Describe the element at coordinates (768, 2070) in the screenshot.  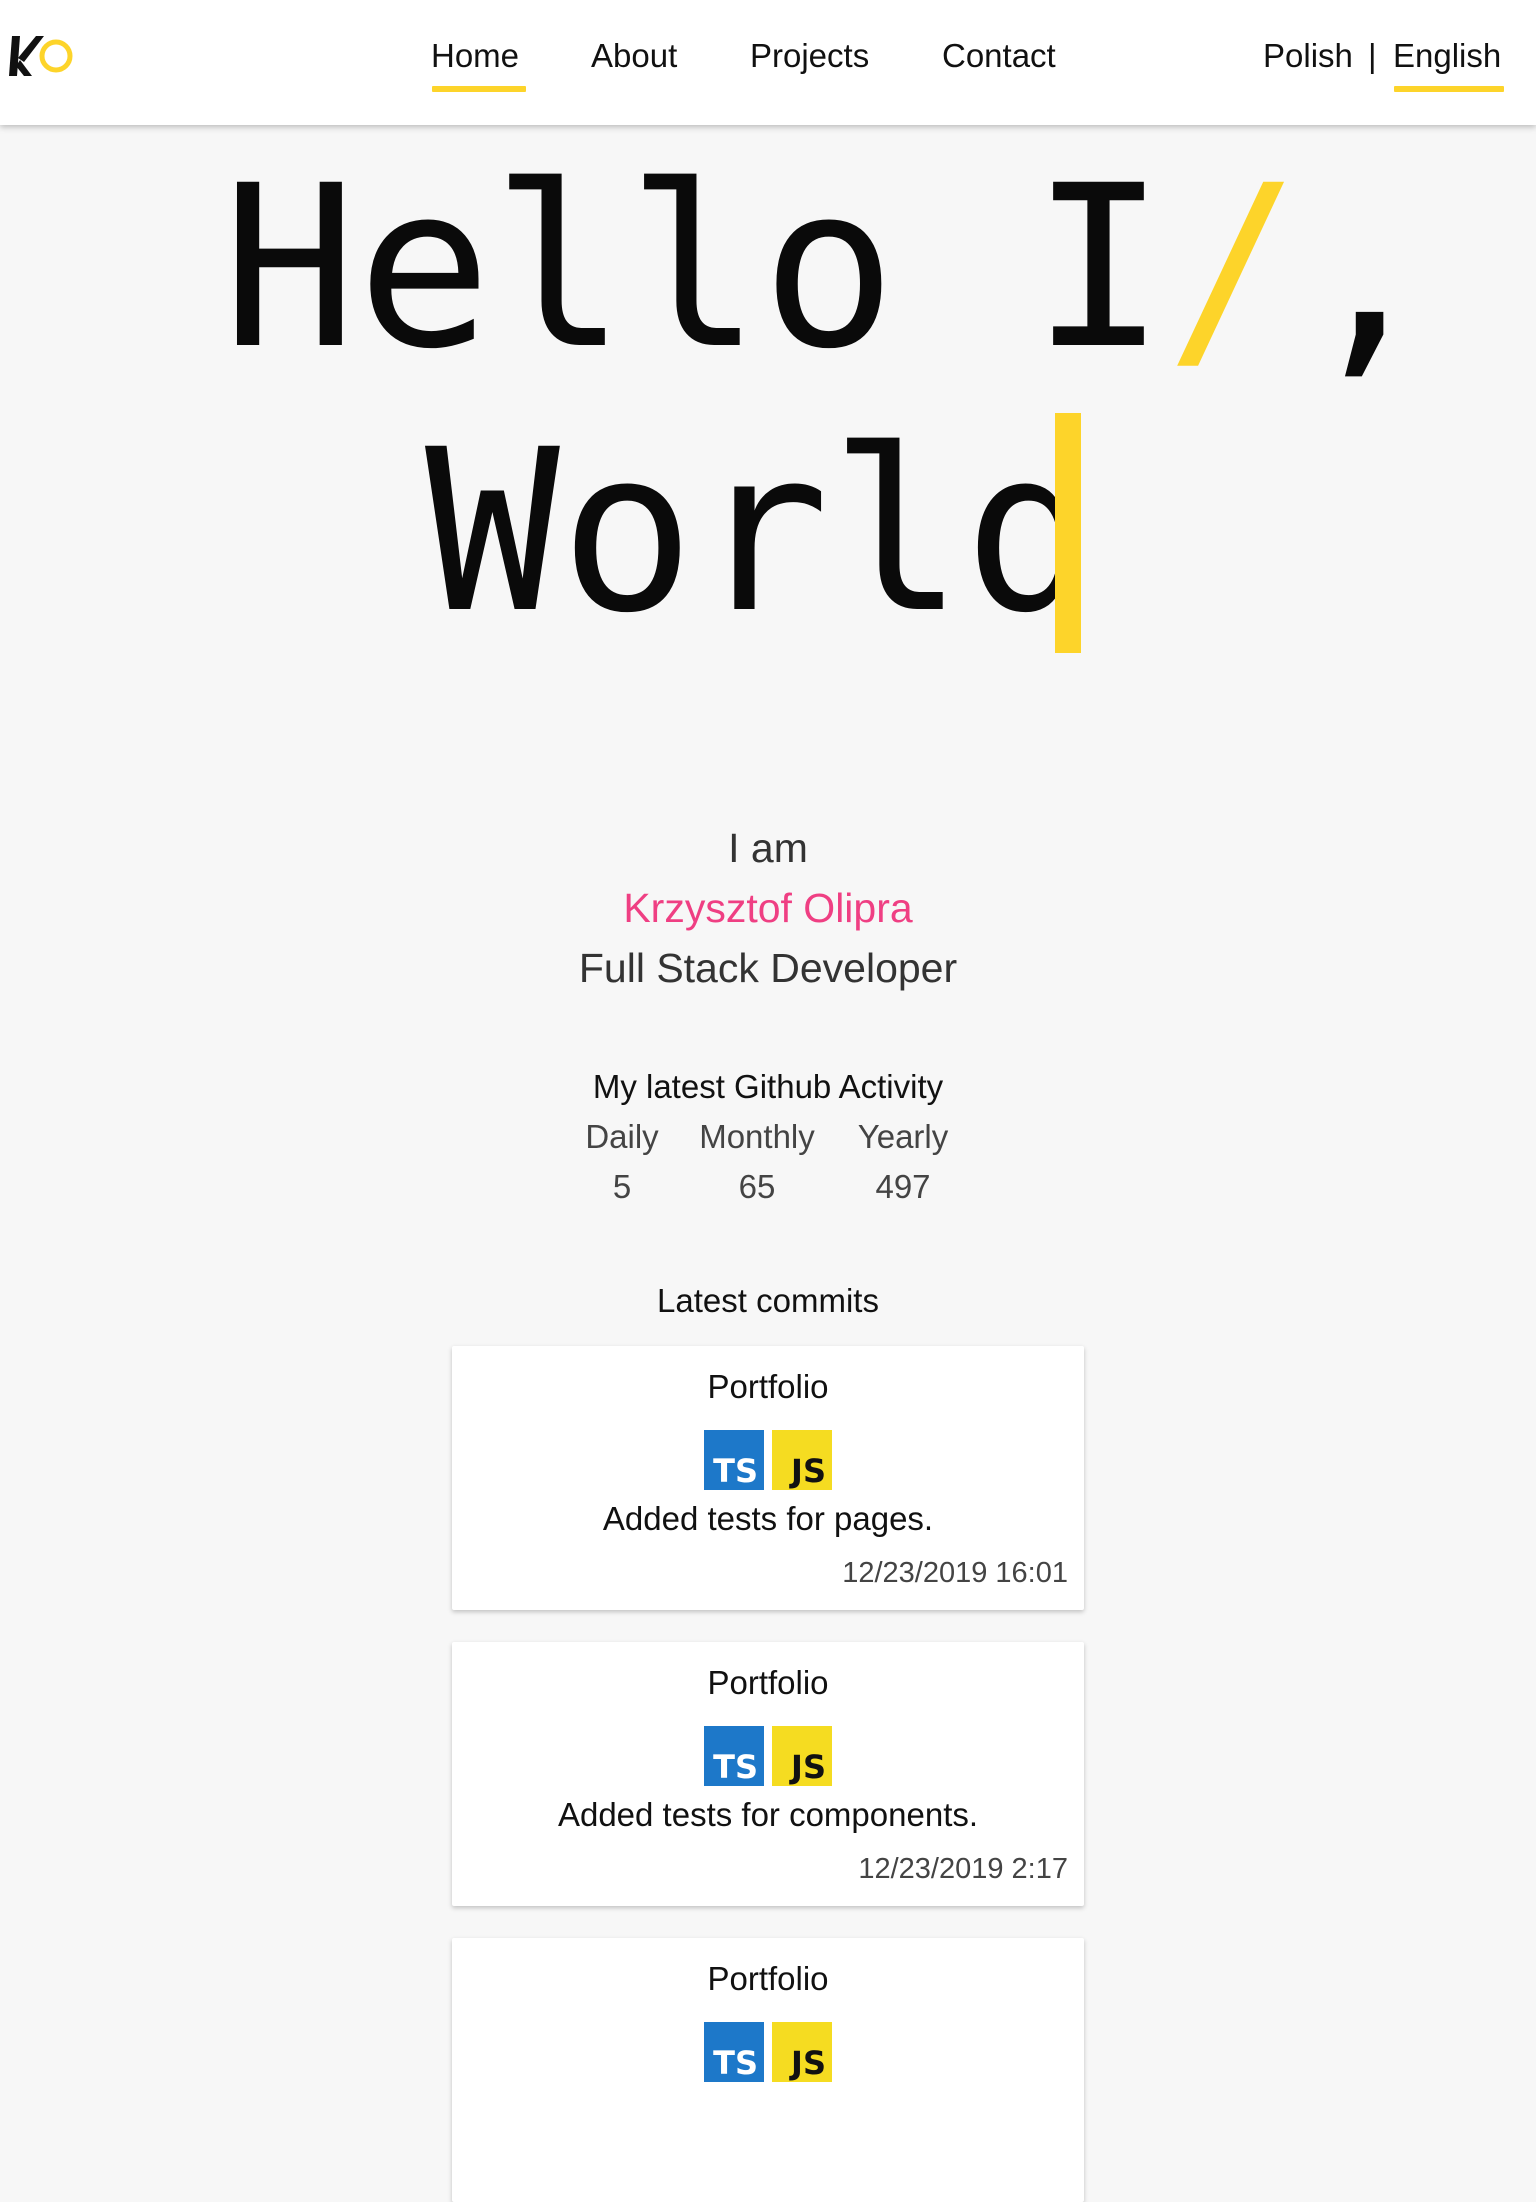
I see `commit-card: Portfolio TS JS` at that location.